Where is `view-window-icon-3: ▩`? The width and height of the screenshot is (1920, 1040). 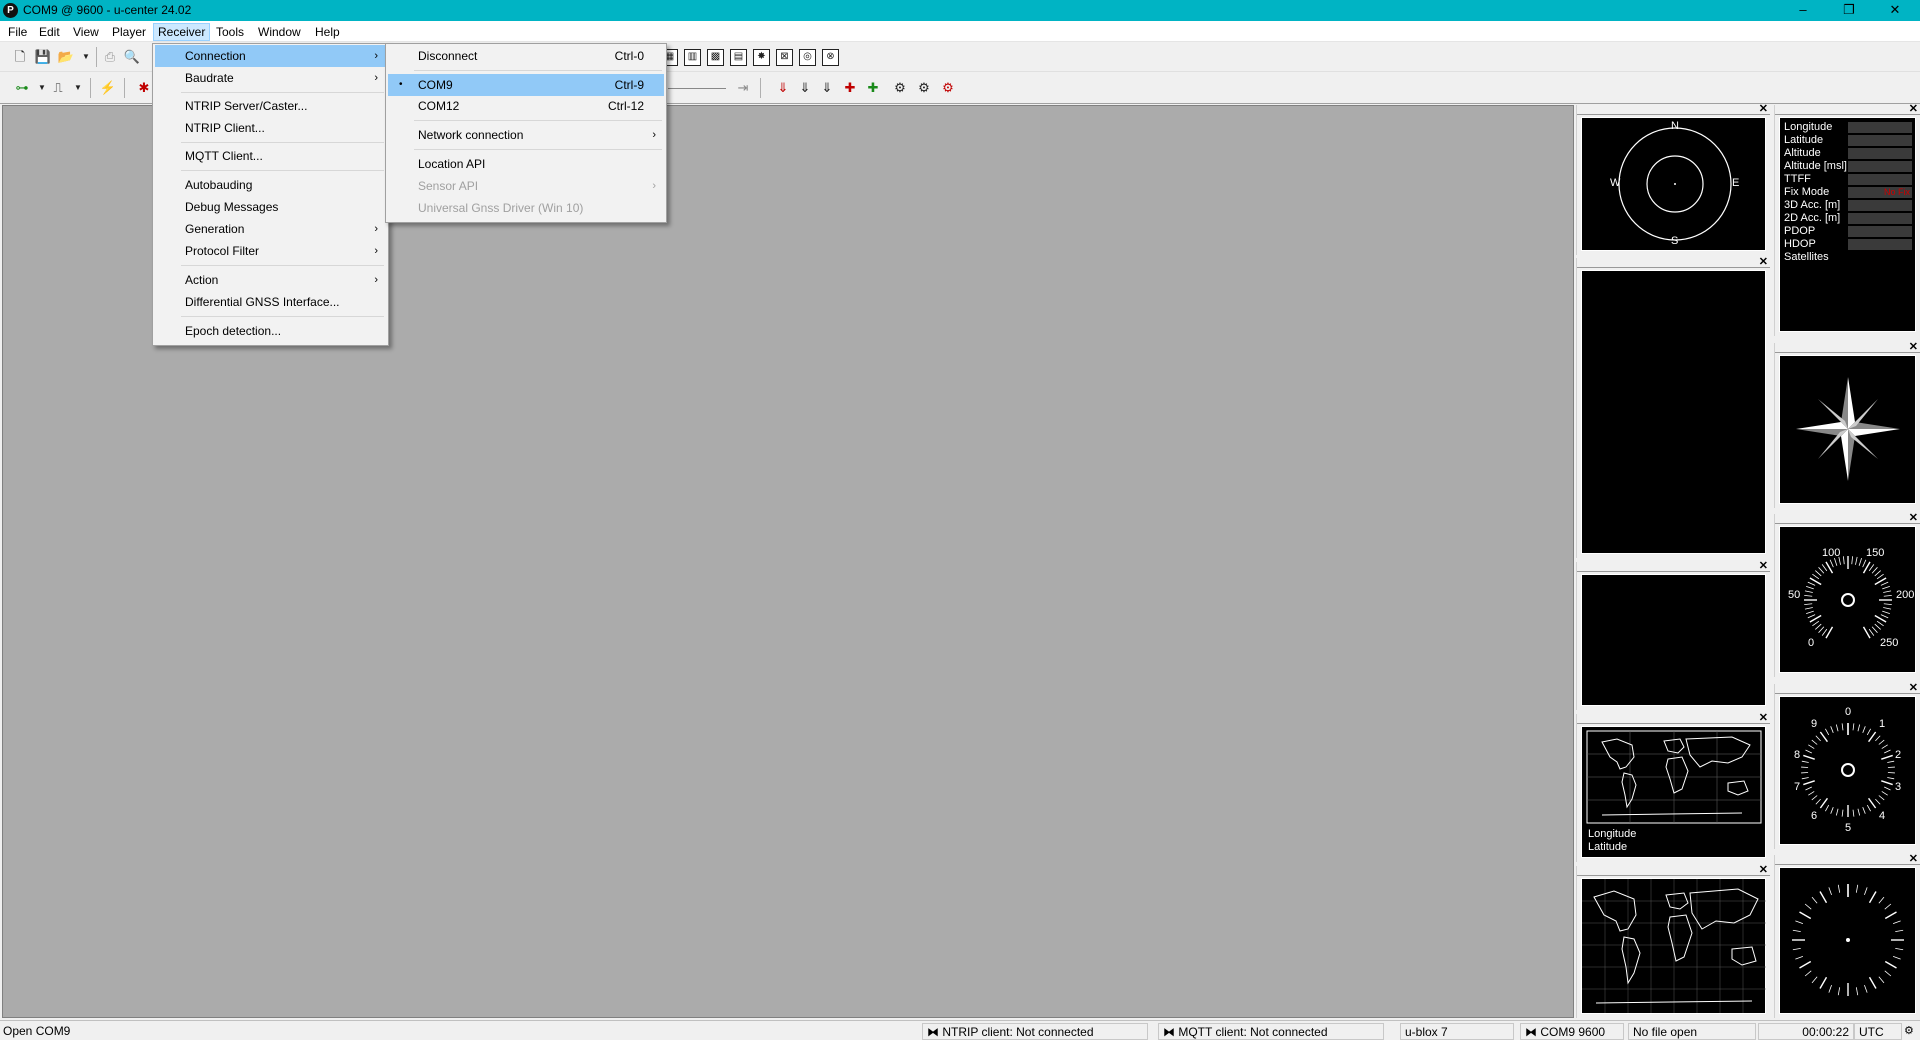 view-window-icon-3: ▩ is located at coordinates (715, 57).